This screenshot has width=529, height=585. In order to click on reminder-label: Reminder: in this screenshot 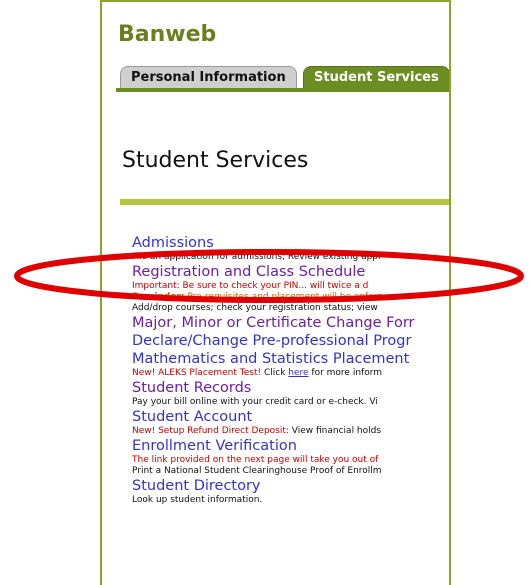, I will do `click(158, 297)`.